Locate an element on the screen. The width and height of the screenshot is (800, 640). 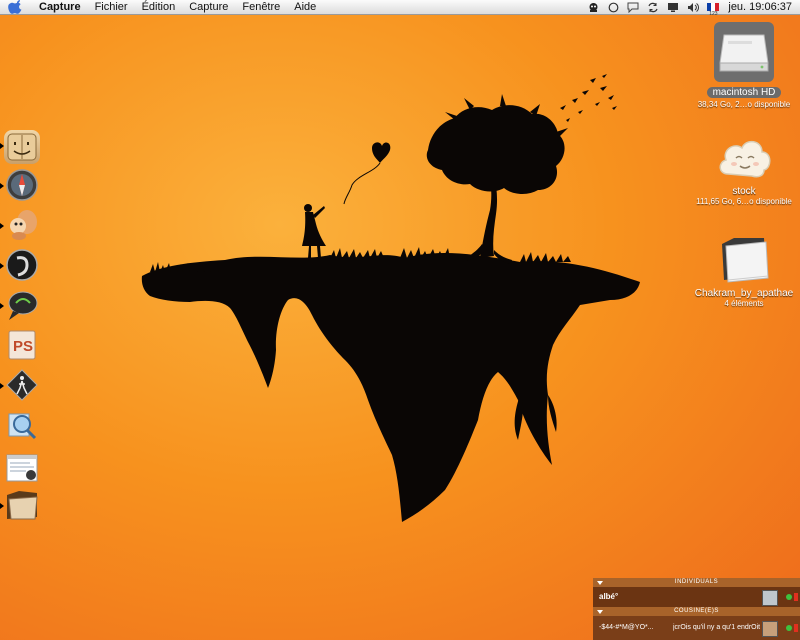
desktop-icon-label: stock is located at coordinates (744, 191).